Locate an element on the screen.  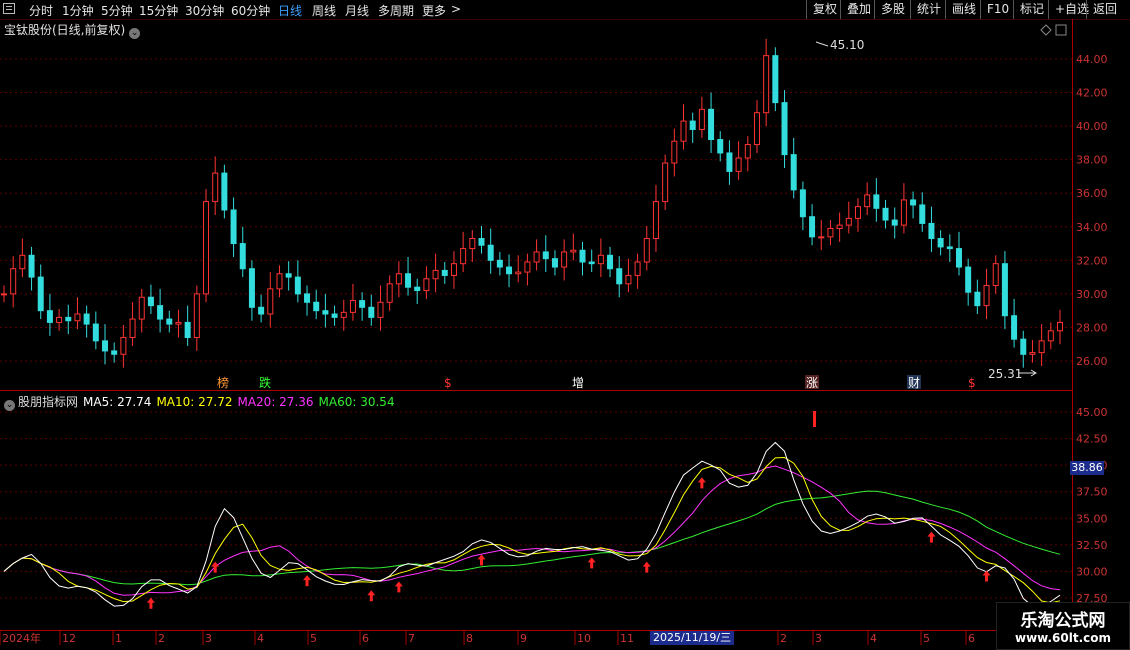
price-tick: 26.00 is located at coordinates (1092, 361).